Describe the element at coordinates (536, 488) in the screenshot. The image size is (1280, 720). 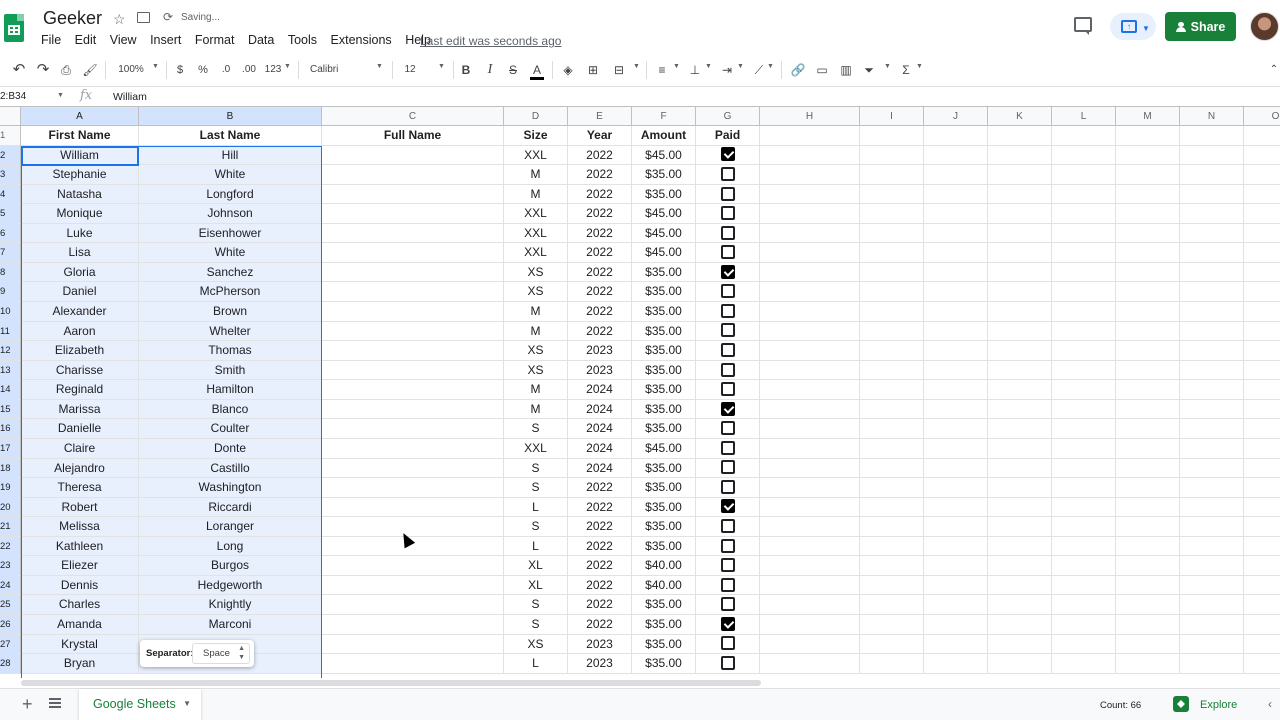
I see `size-cell: S` at that location.